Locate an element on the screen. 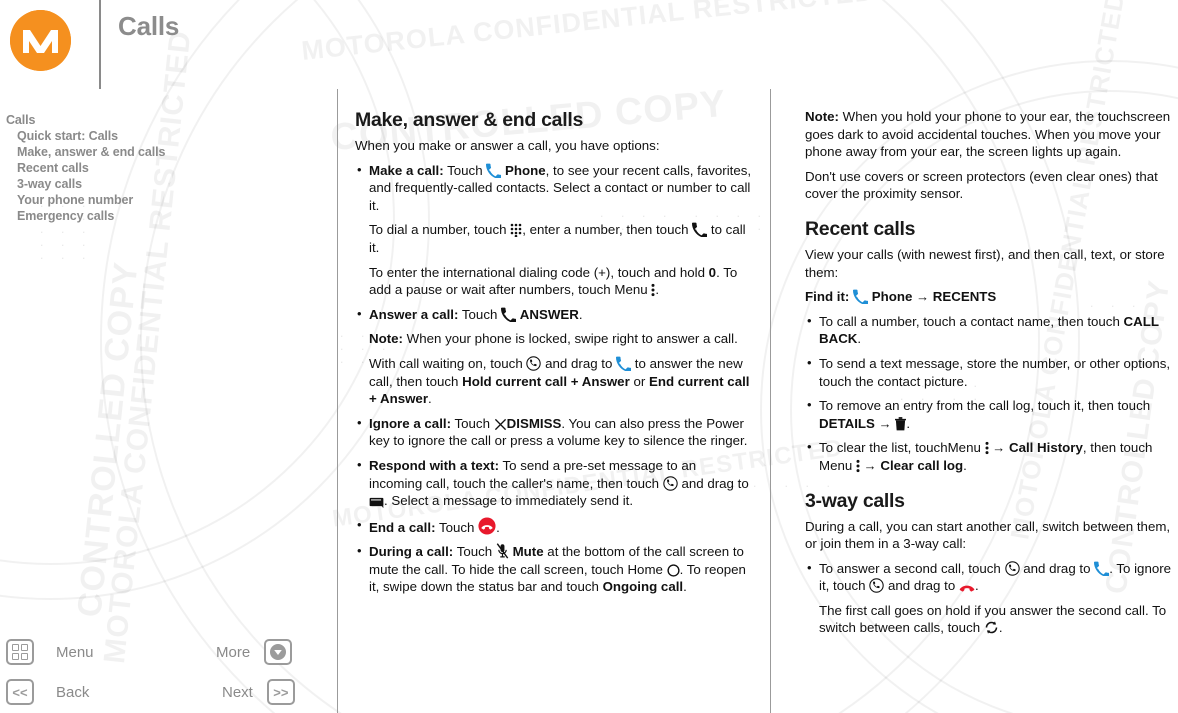  toc-item-quick-start-calls: Quick start: Calls is located at coordinates (156, 136).